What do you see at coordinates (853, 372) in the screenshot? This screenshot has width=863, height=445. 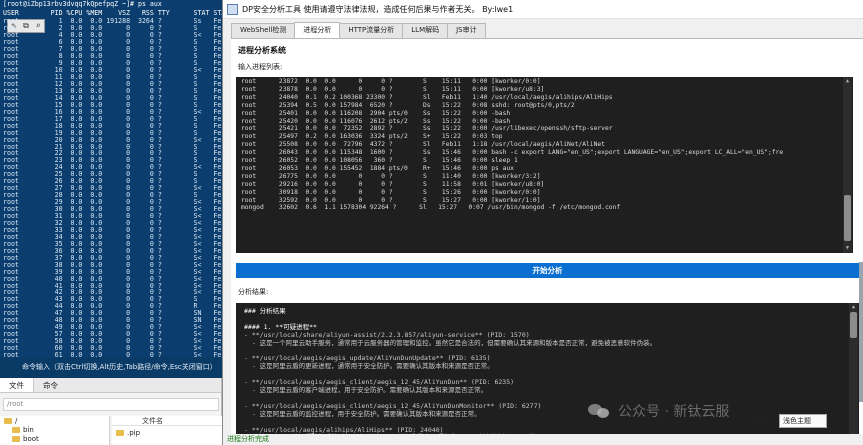 I see `result-scrollbar: ▲` at bounding box center [853, 372].